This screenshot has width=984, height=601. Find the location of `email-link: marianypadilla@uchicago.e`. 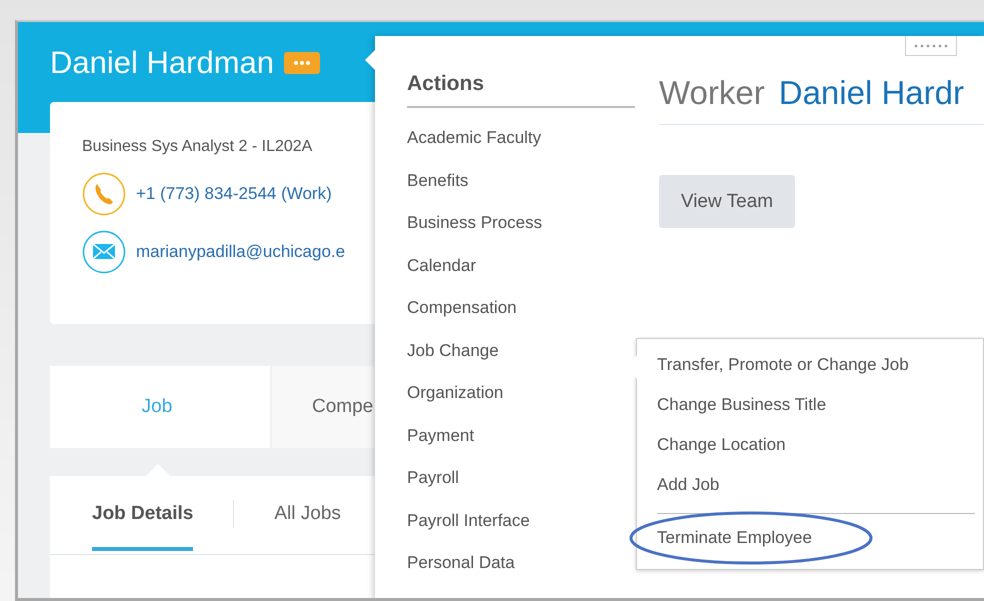

email-link: marianypadilla@uchicago.e is located at coordinates (241, 252).